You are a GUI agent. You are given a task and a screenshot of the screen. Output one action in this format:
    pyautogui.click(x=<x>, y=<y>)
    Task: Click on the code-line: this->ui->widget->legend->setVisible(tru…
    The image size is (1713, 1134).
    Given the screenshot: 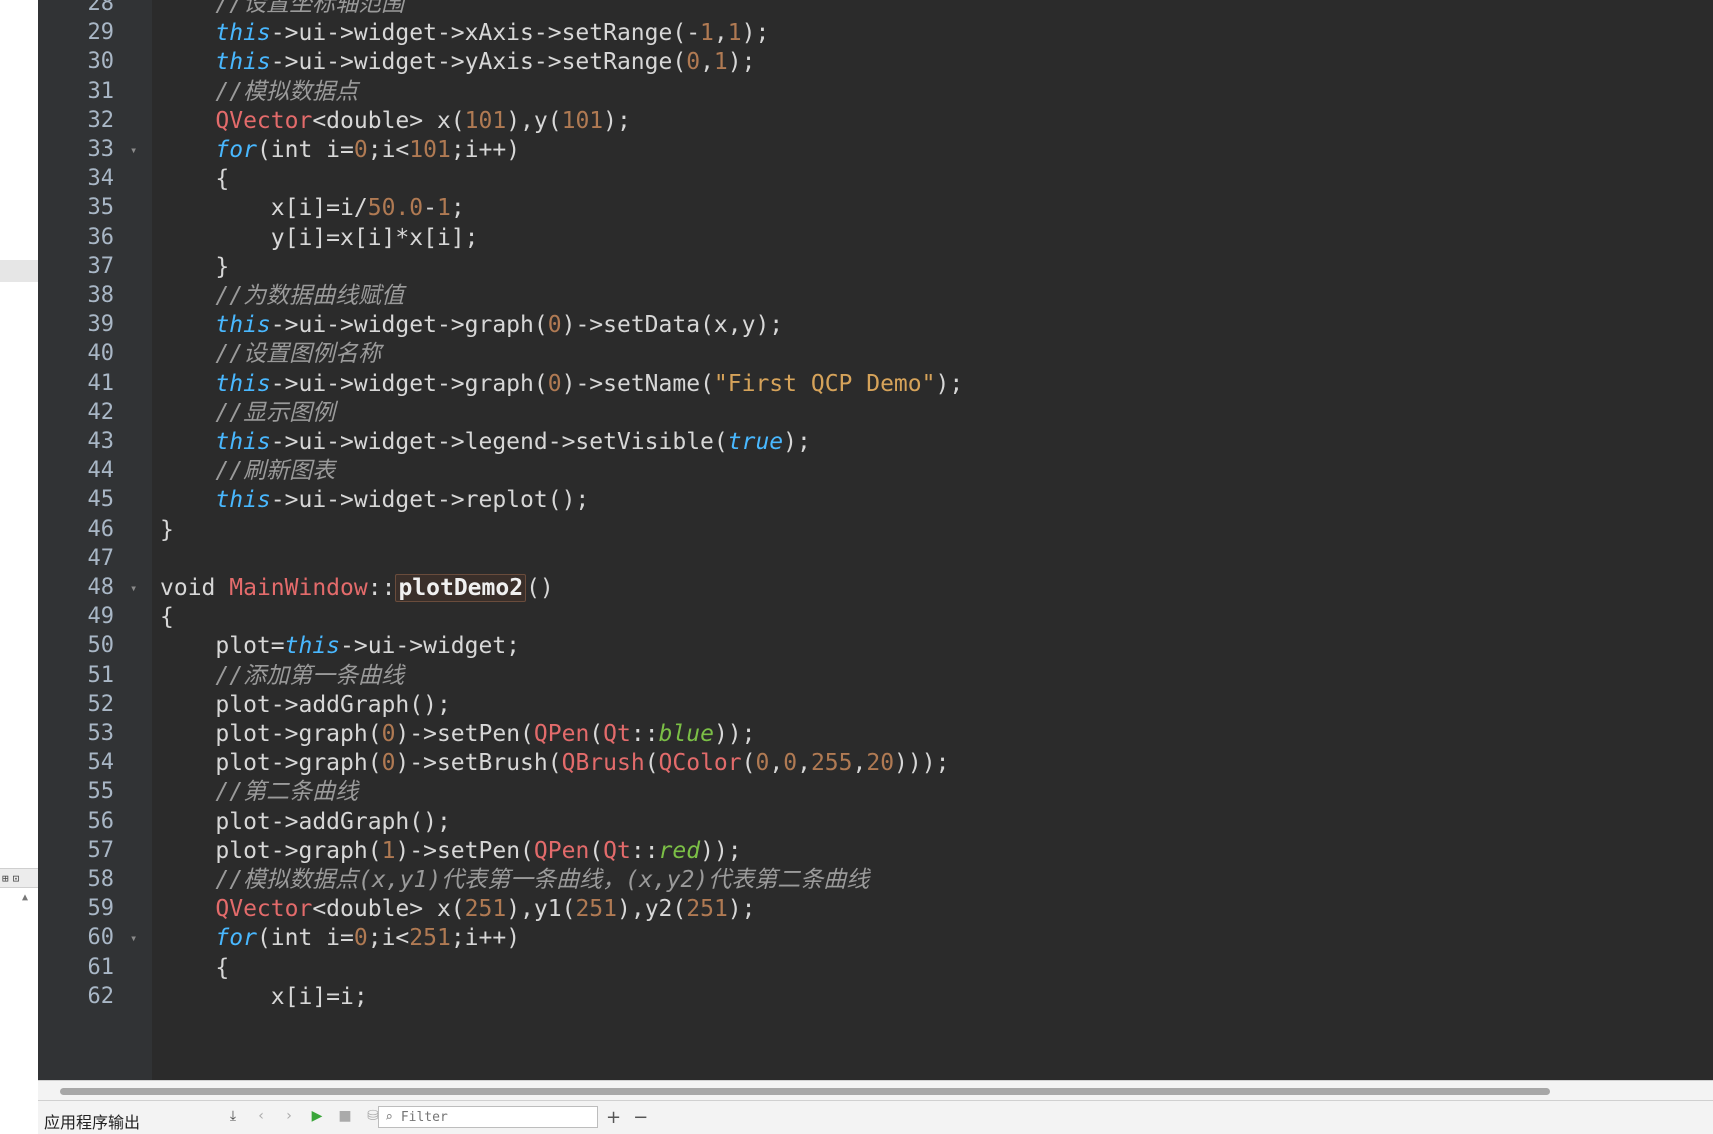 What is the action you would take?
    pyautogui.click(x=485, y=442)
    